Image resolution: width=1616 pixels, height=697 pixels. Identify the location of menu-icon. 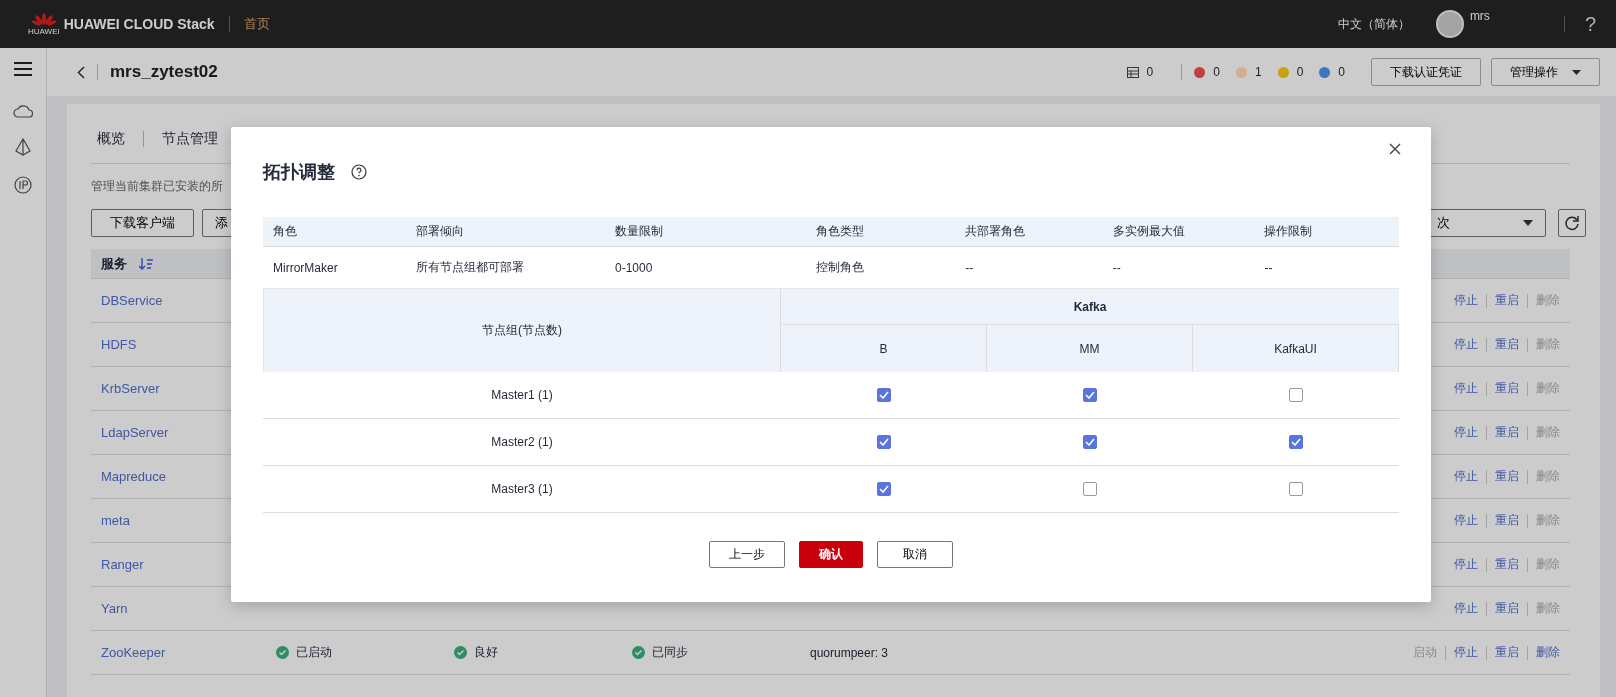
(23, 69).